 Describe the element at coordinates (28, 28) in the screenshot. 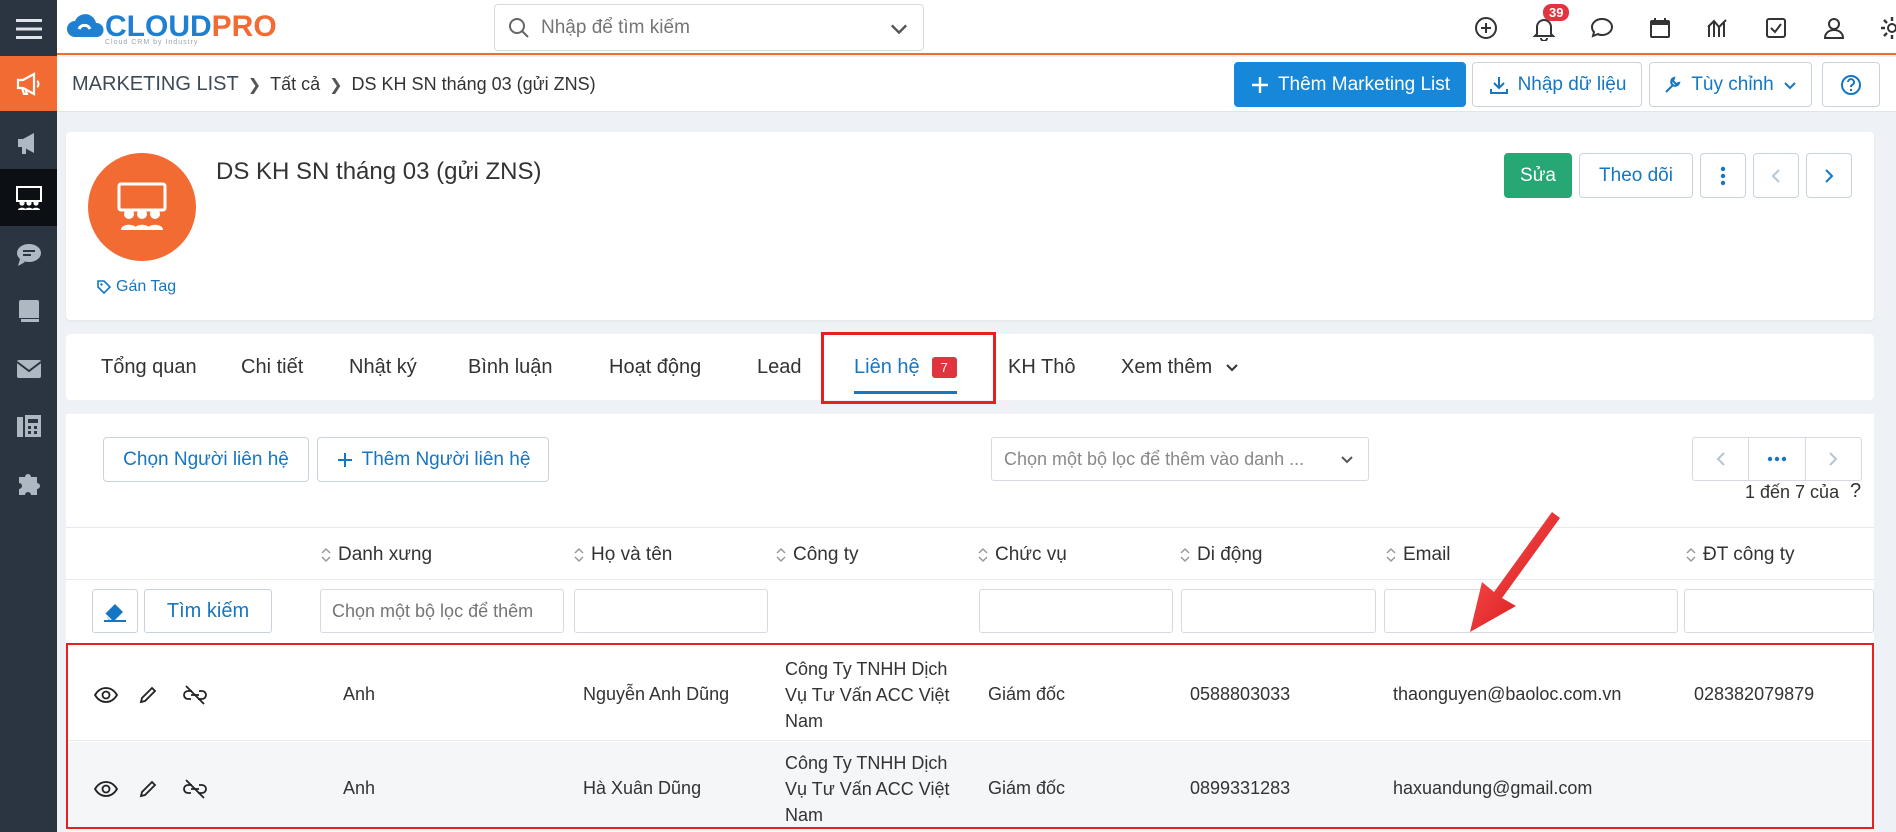

I see `sidebar-menu-toggle` at that location.